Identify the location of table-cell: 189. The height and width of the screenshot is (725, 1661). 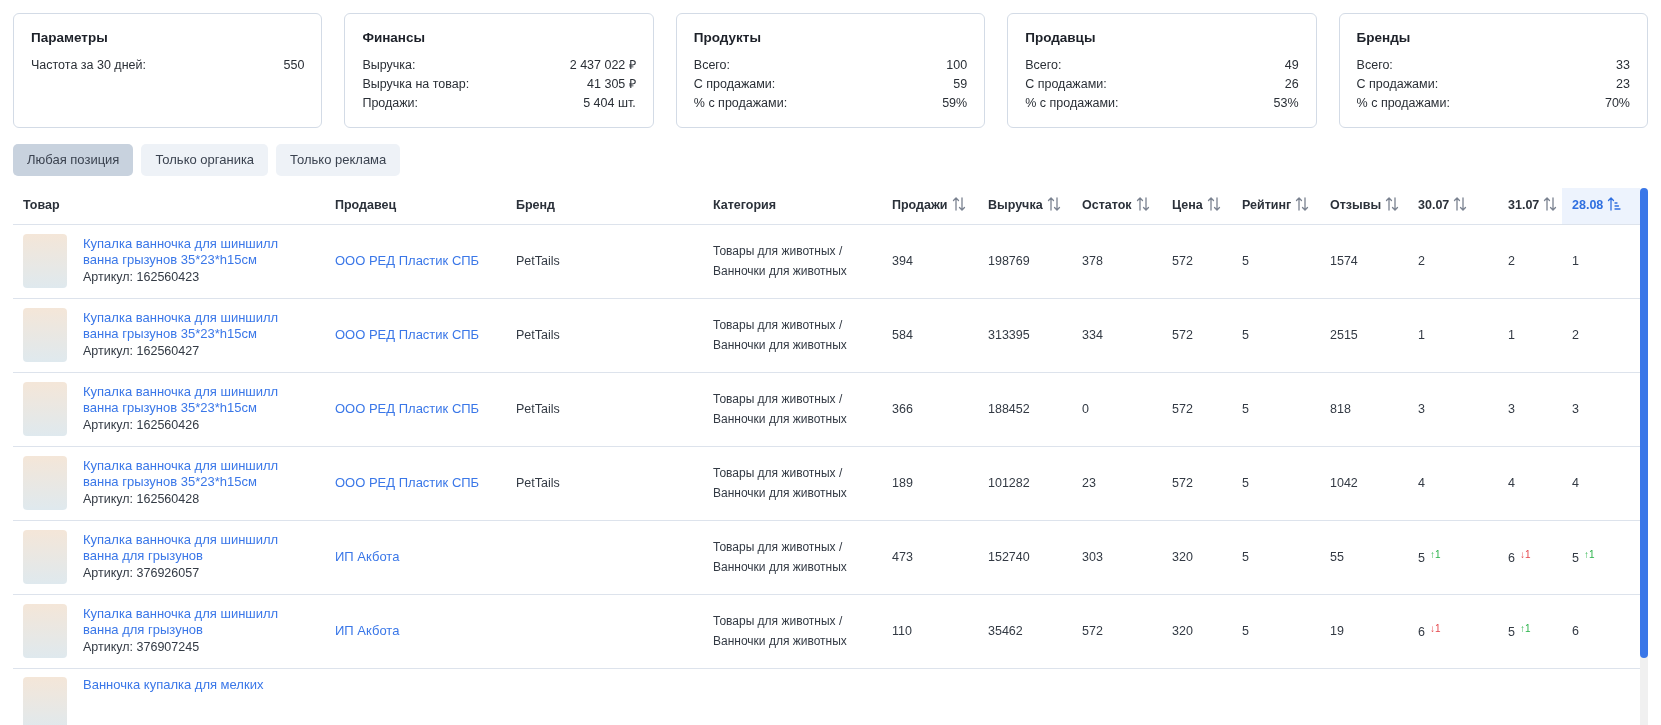
(902, 482).